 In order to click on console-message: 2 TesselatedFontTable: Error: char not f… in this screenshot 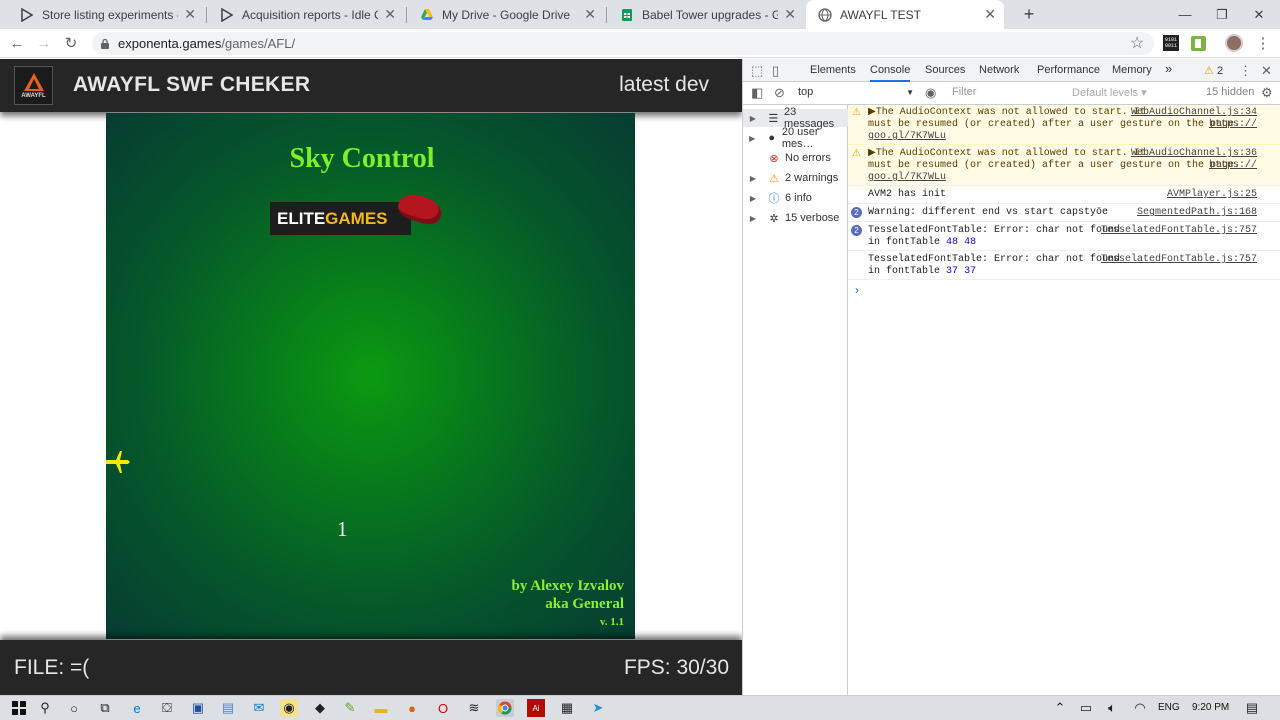, I will do `click(1064, 237)`.